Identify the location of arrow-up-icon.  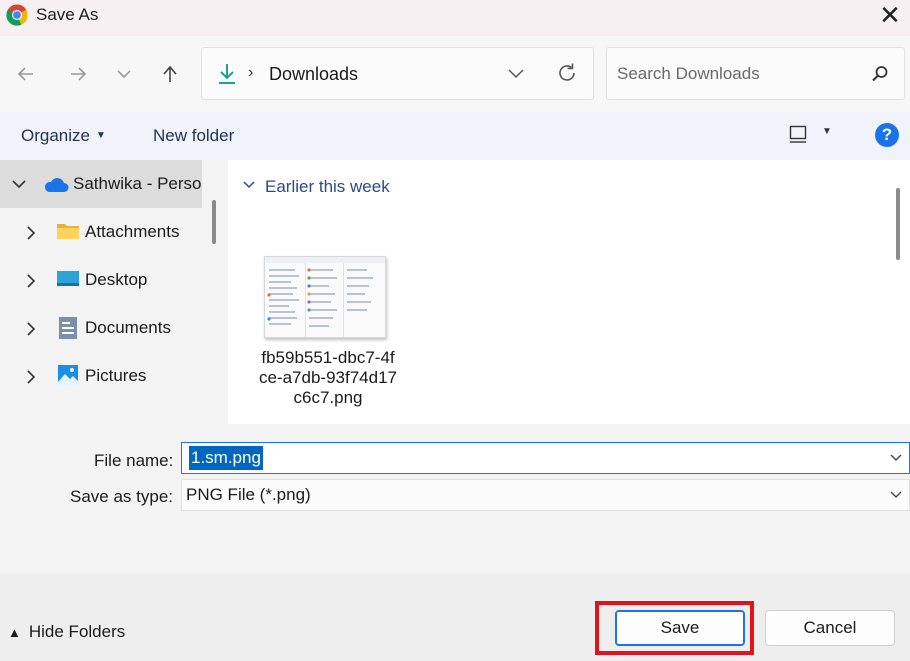
(170, 73).